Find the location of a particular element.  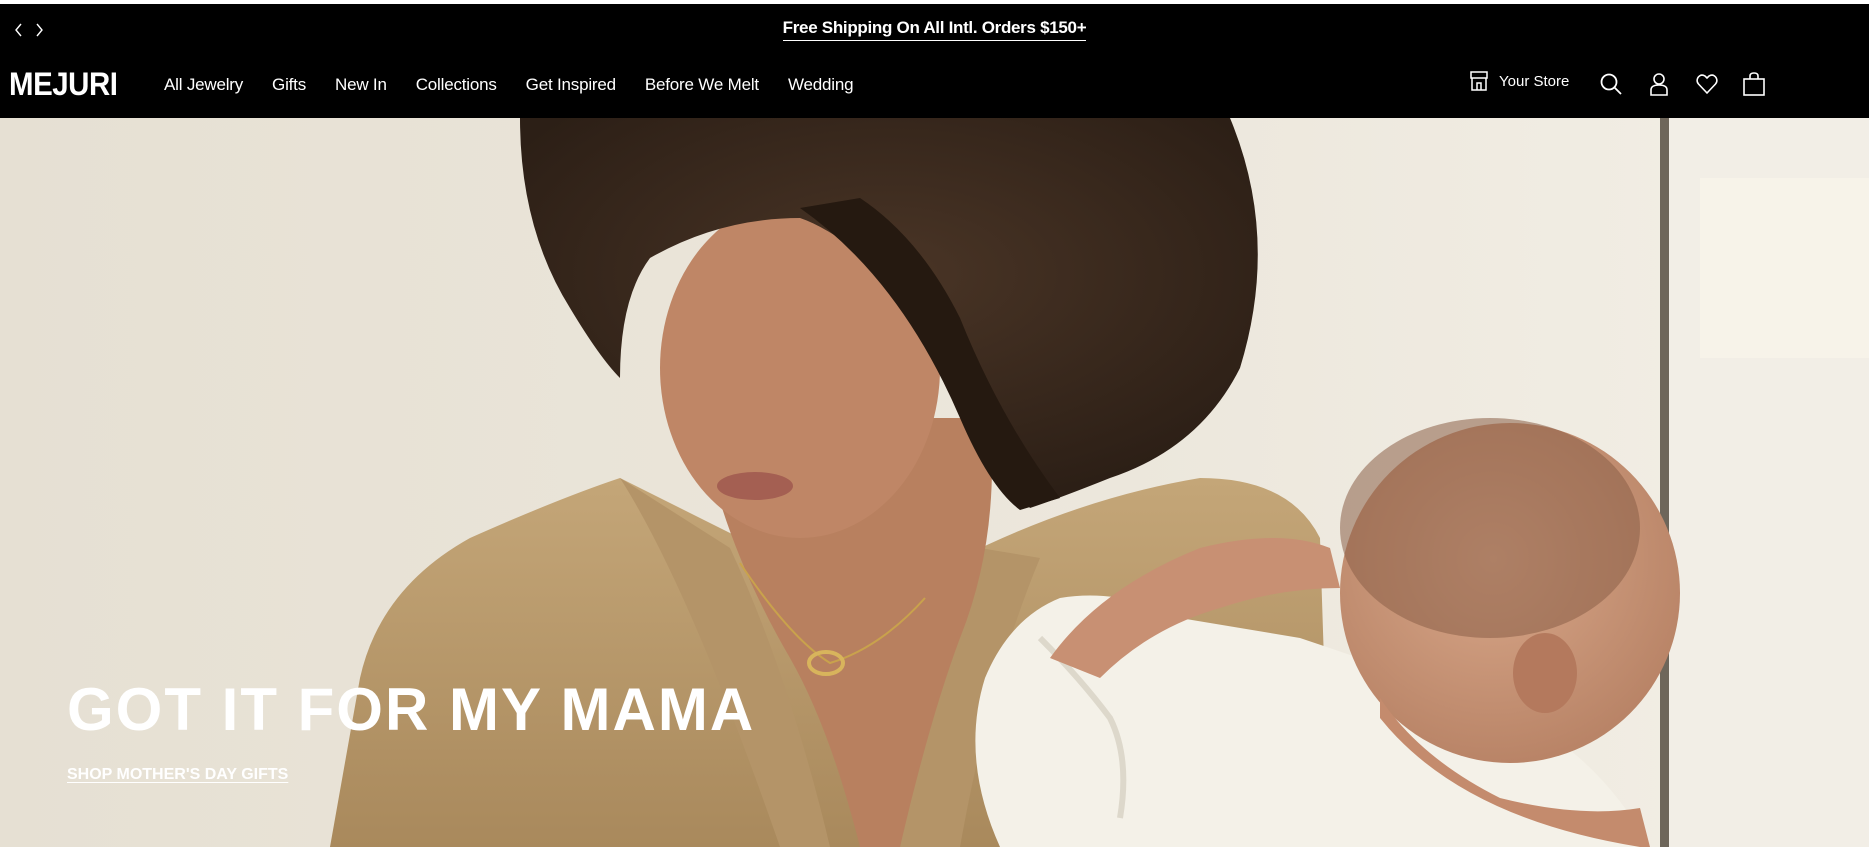

nav-item-wedding: Wedding is located at coordinates (821, 85).